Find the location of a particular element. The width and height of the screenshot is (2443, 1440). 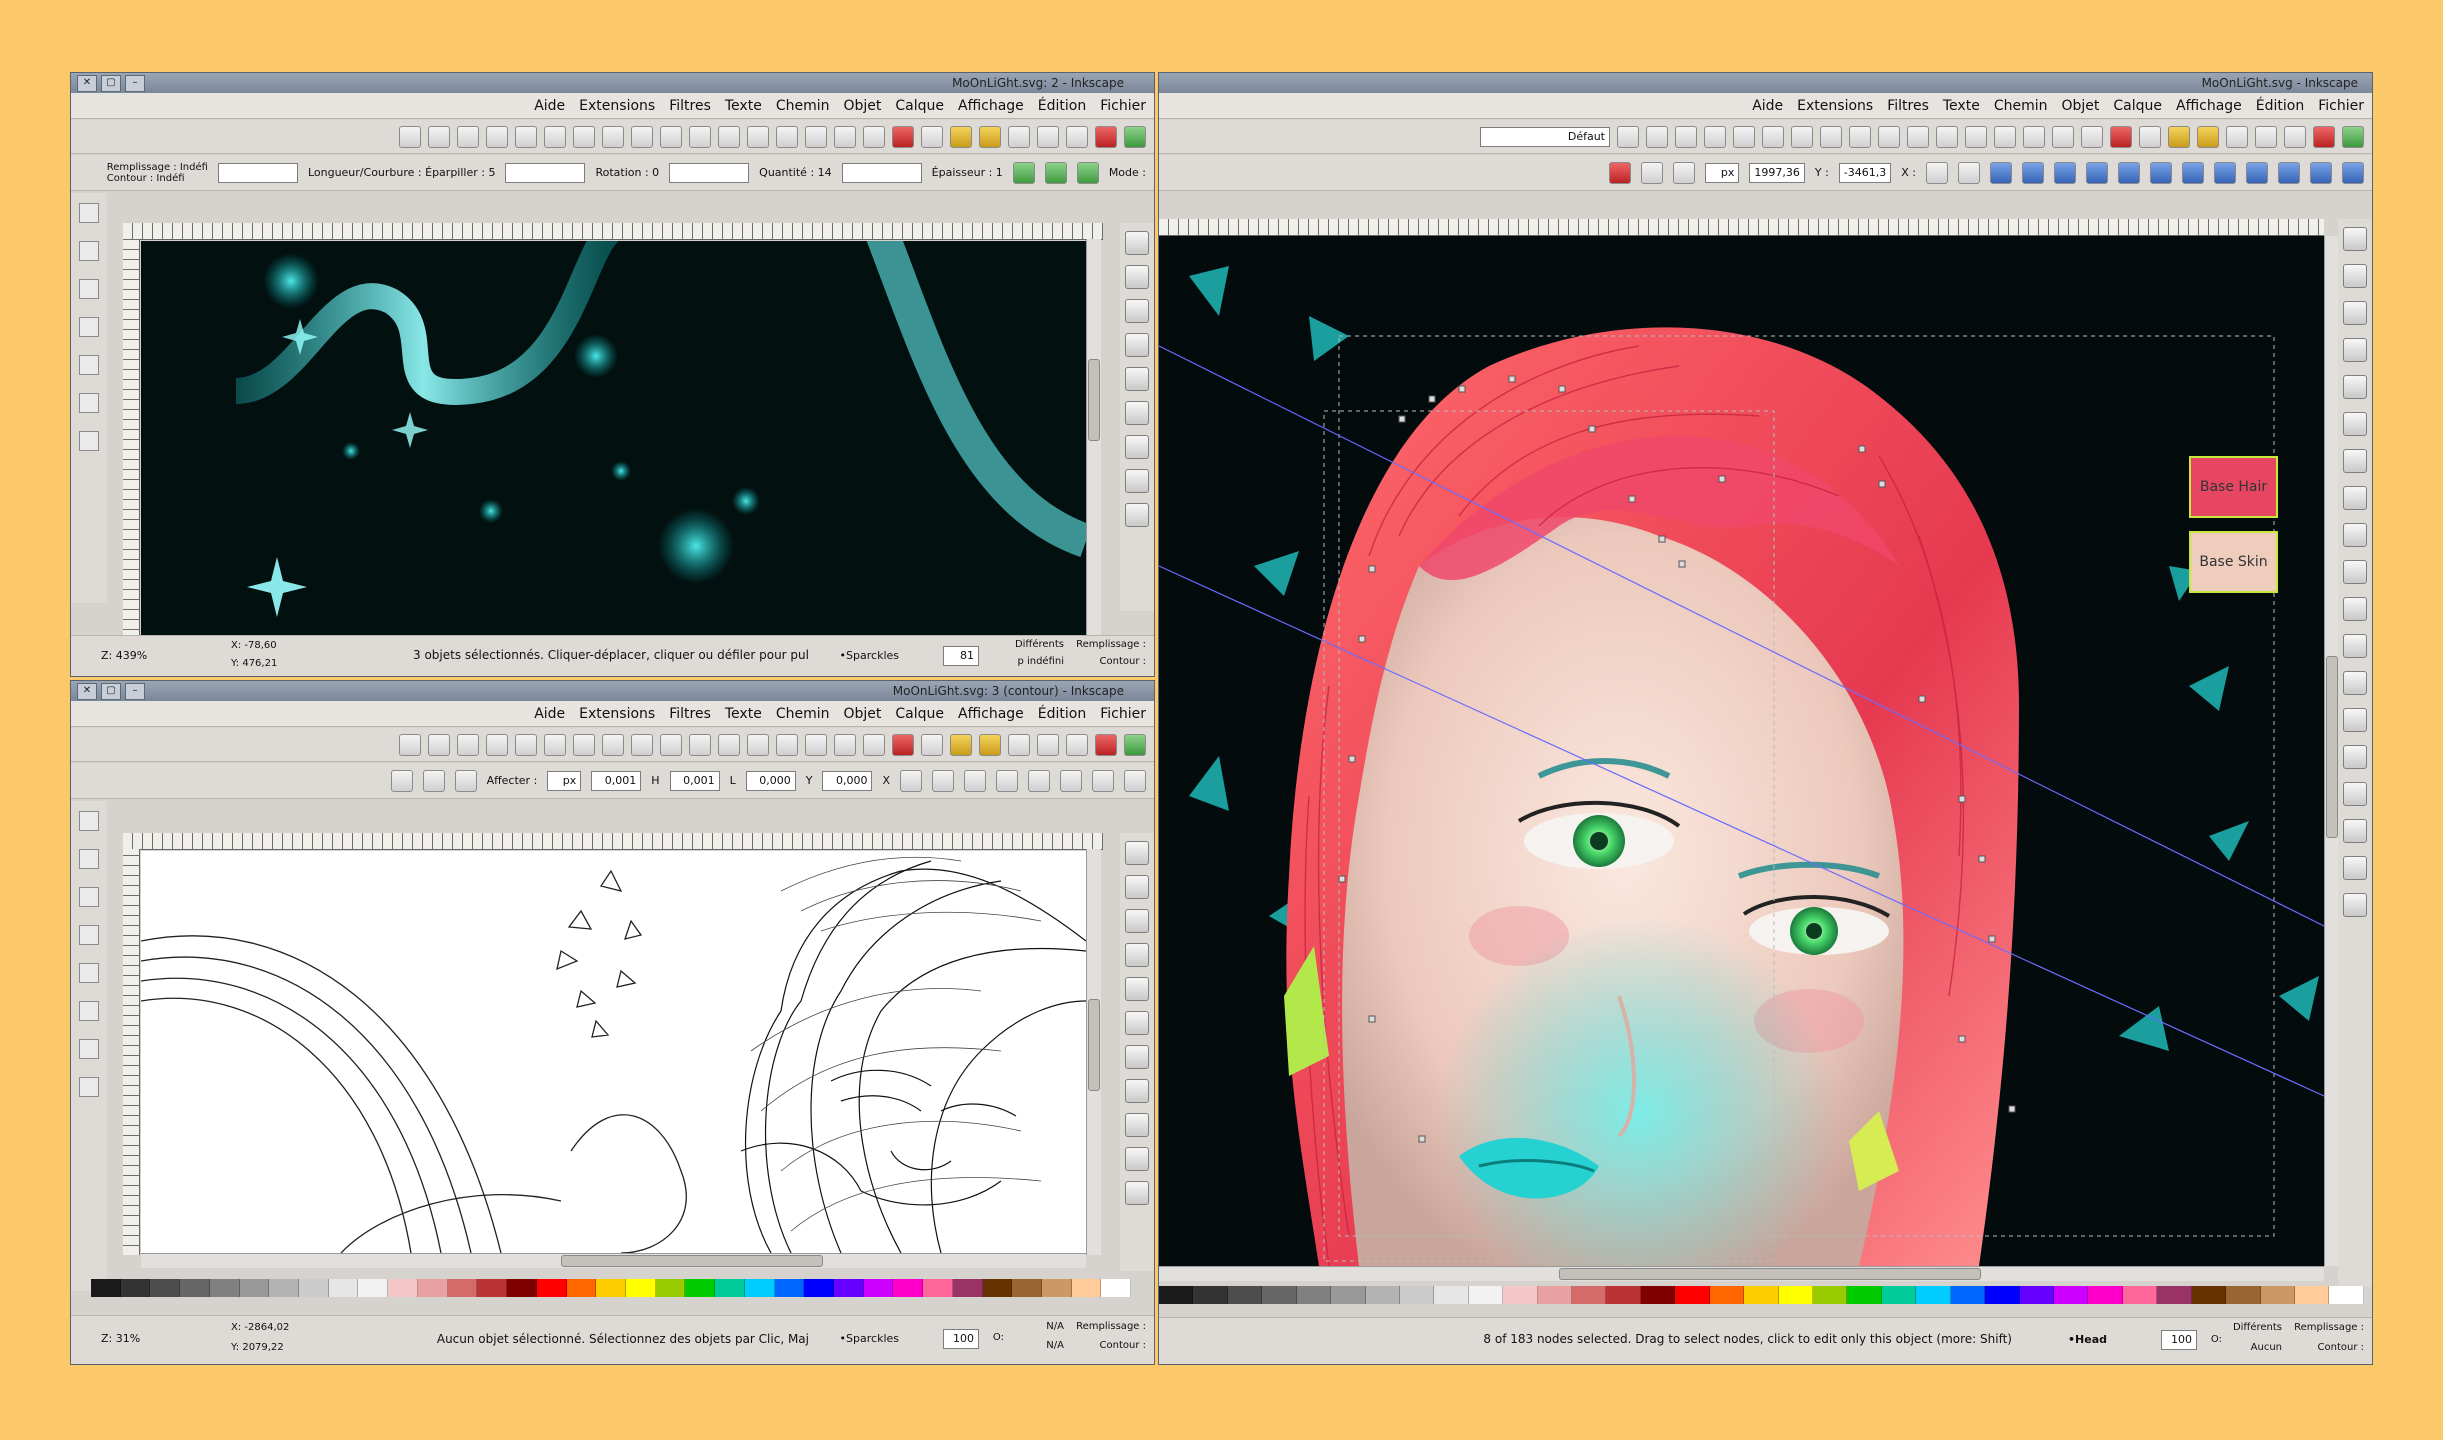

zoom-drawing-icon is located at coordinates (816, 745).